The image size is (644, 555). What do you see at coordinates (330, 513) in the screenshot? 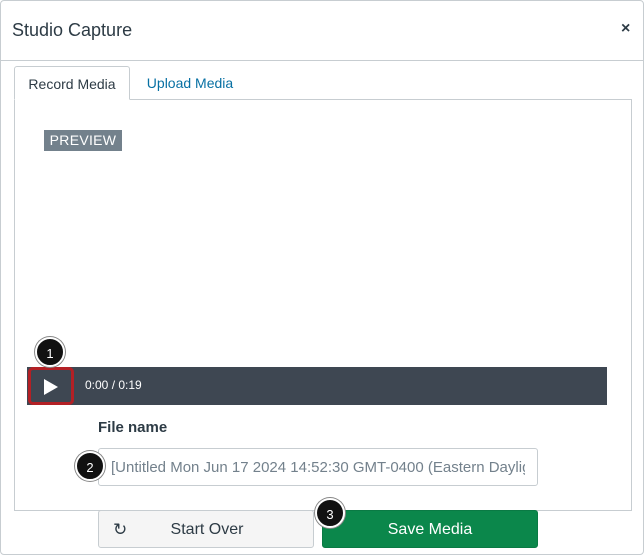
I see `step-marker-3: 3` at bounding box center [330, 513].